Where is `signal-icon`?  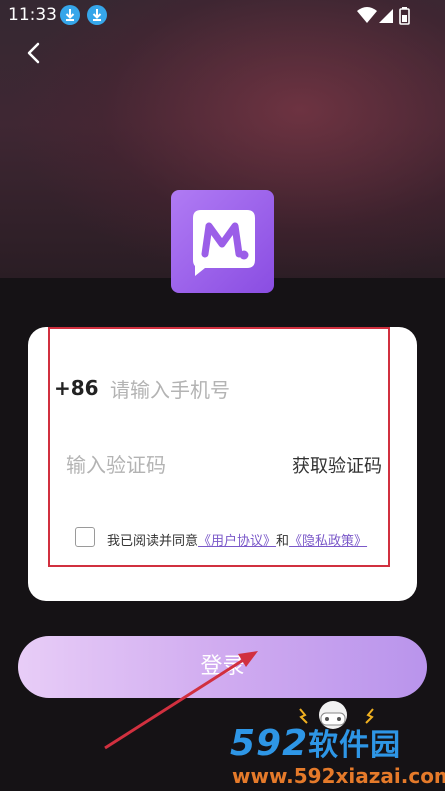
signal-icon is located at coordinates (386, 16).